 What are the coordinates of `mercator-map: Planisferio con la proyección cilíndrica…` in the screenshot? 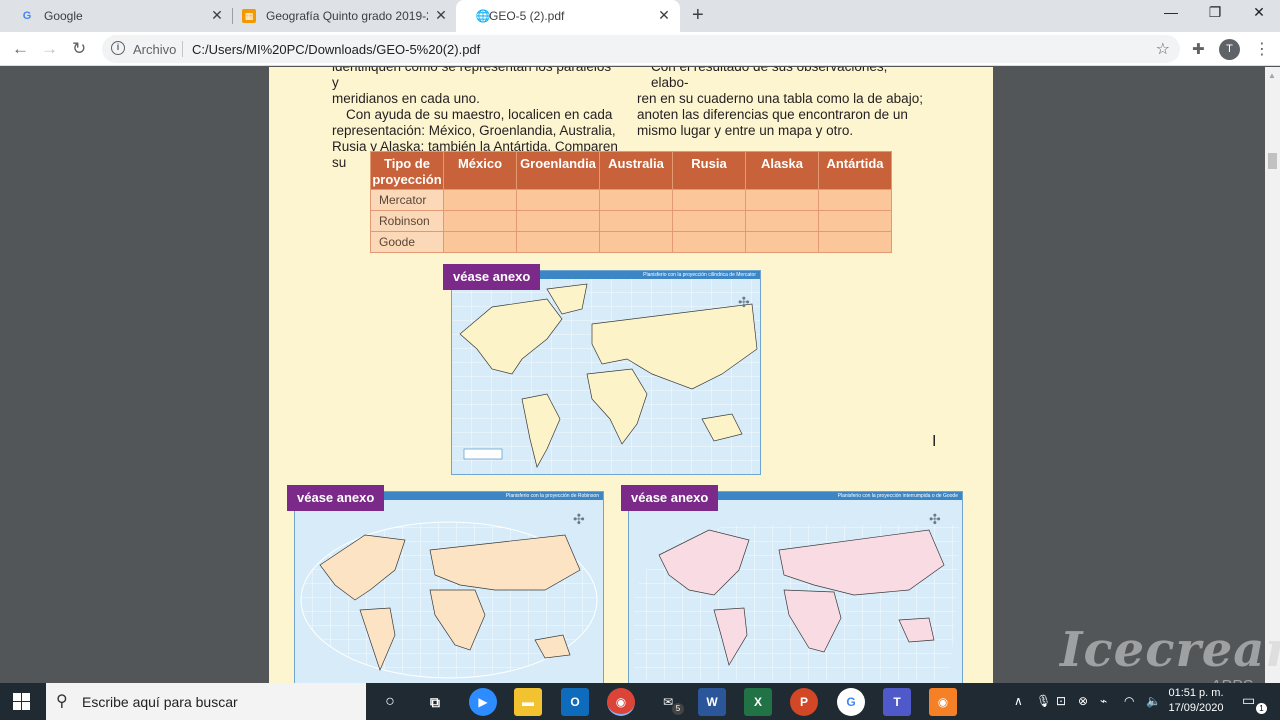 It's located at (606, 372).